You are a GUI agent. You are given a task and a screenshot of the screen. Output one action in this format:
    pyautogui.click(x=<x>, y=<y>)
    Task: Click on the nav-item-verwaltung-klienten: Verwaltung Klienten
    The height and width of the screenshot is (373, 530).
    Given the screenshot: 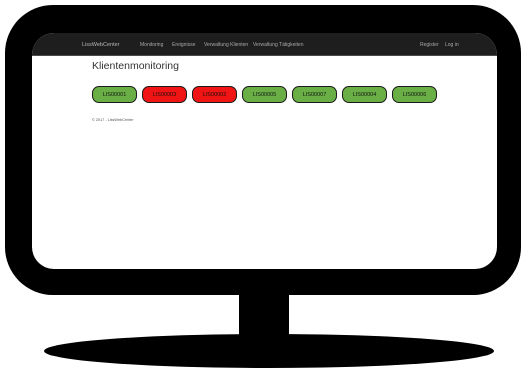 What is the action you would take?
    pyautogui.click(x=226, y=44)
    